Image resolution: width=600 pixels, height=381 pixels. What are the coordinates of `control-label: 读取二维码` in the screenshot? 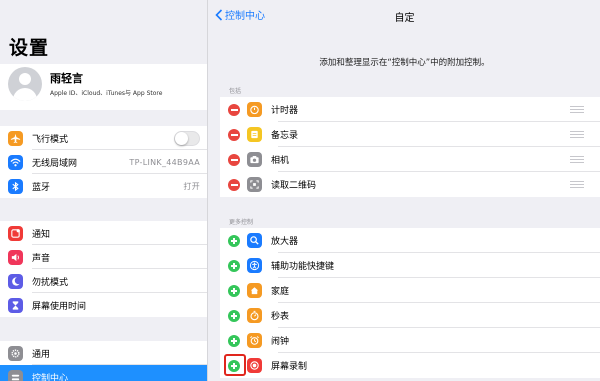 It's located at (294, 186).